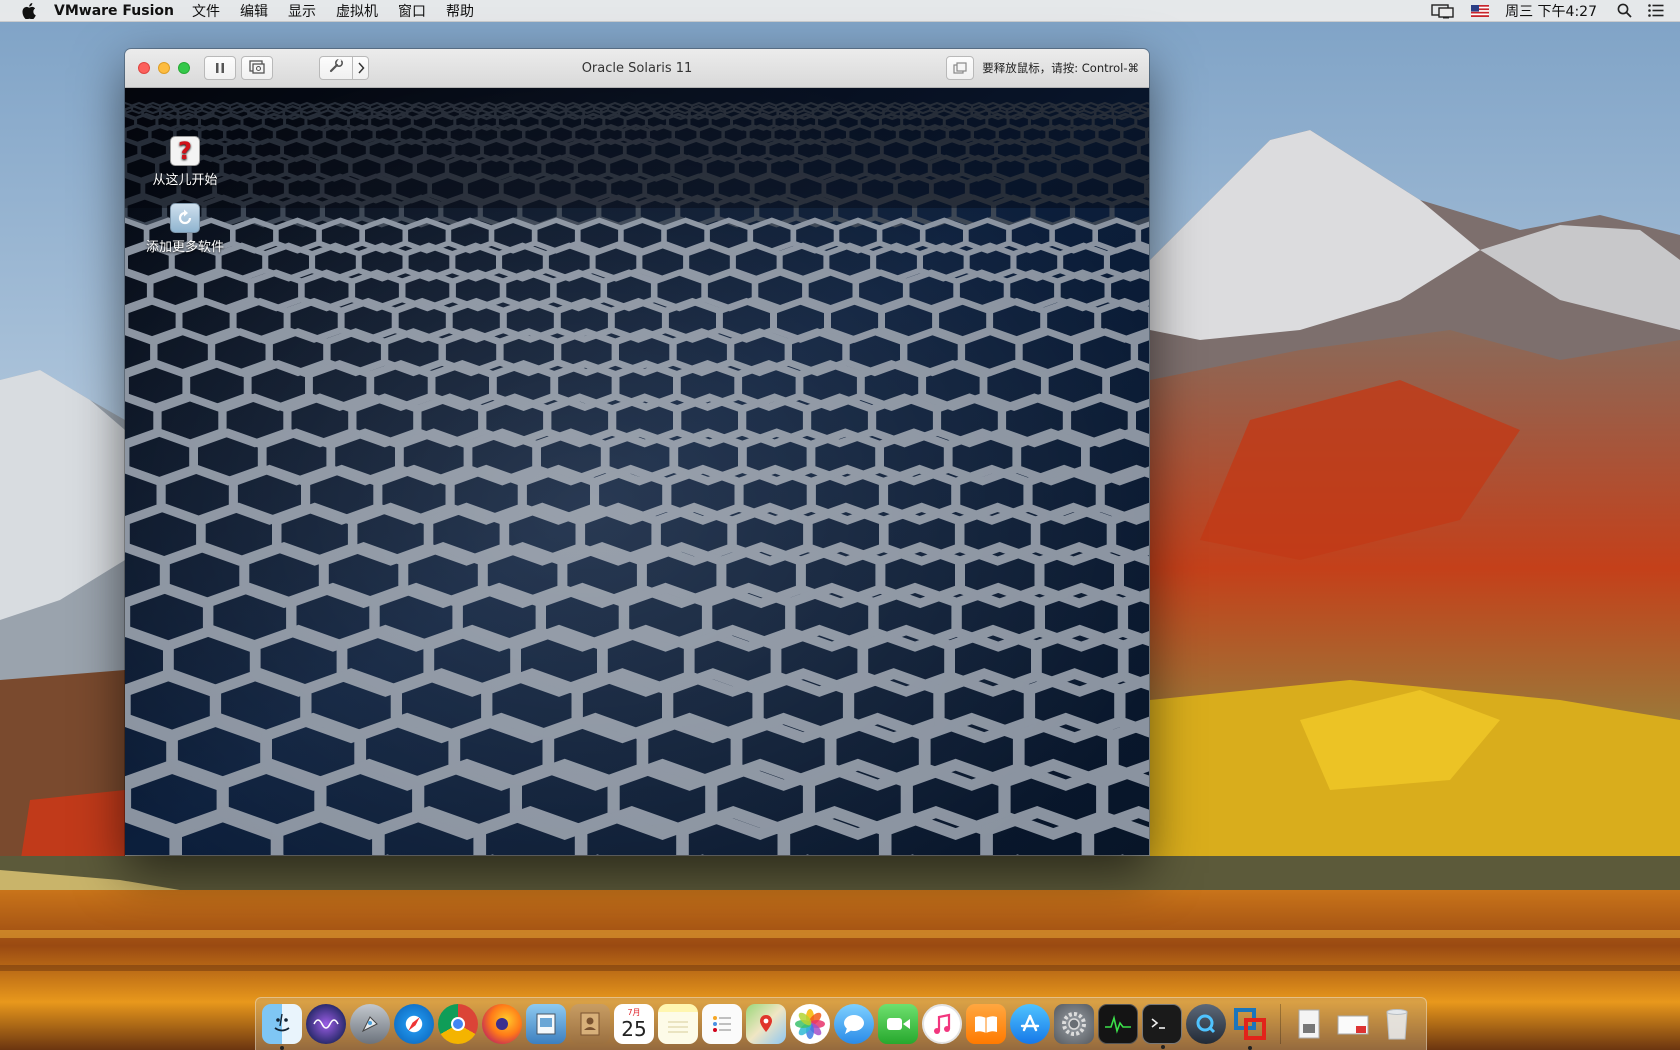 The image size is (1680, 1050). Describe the element at coordinates (29, 11) in the screenshot. I see `apple-menu-icon` at that location.